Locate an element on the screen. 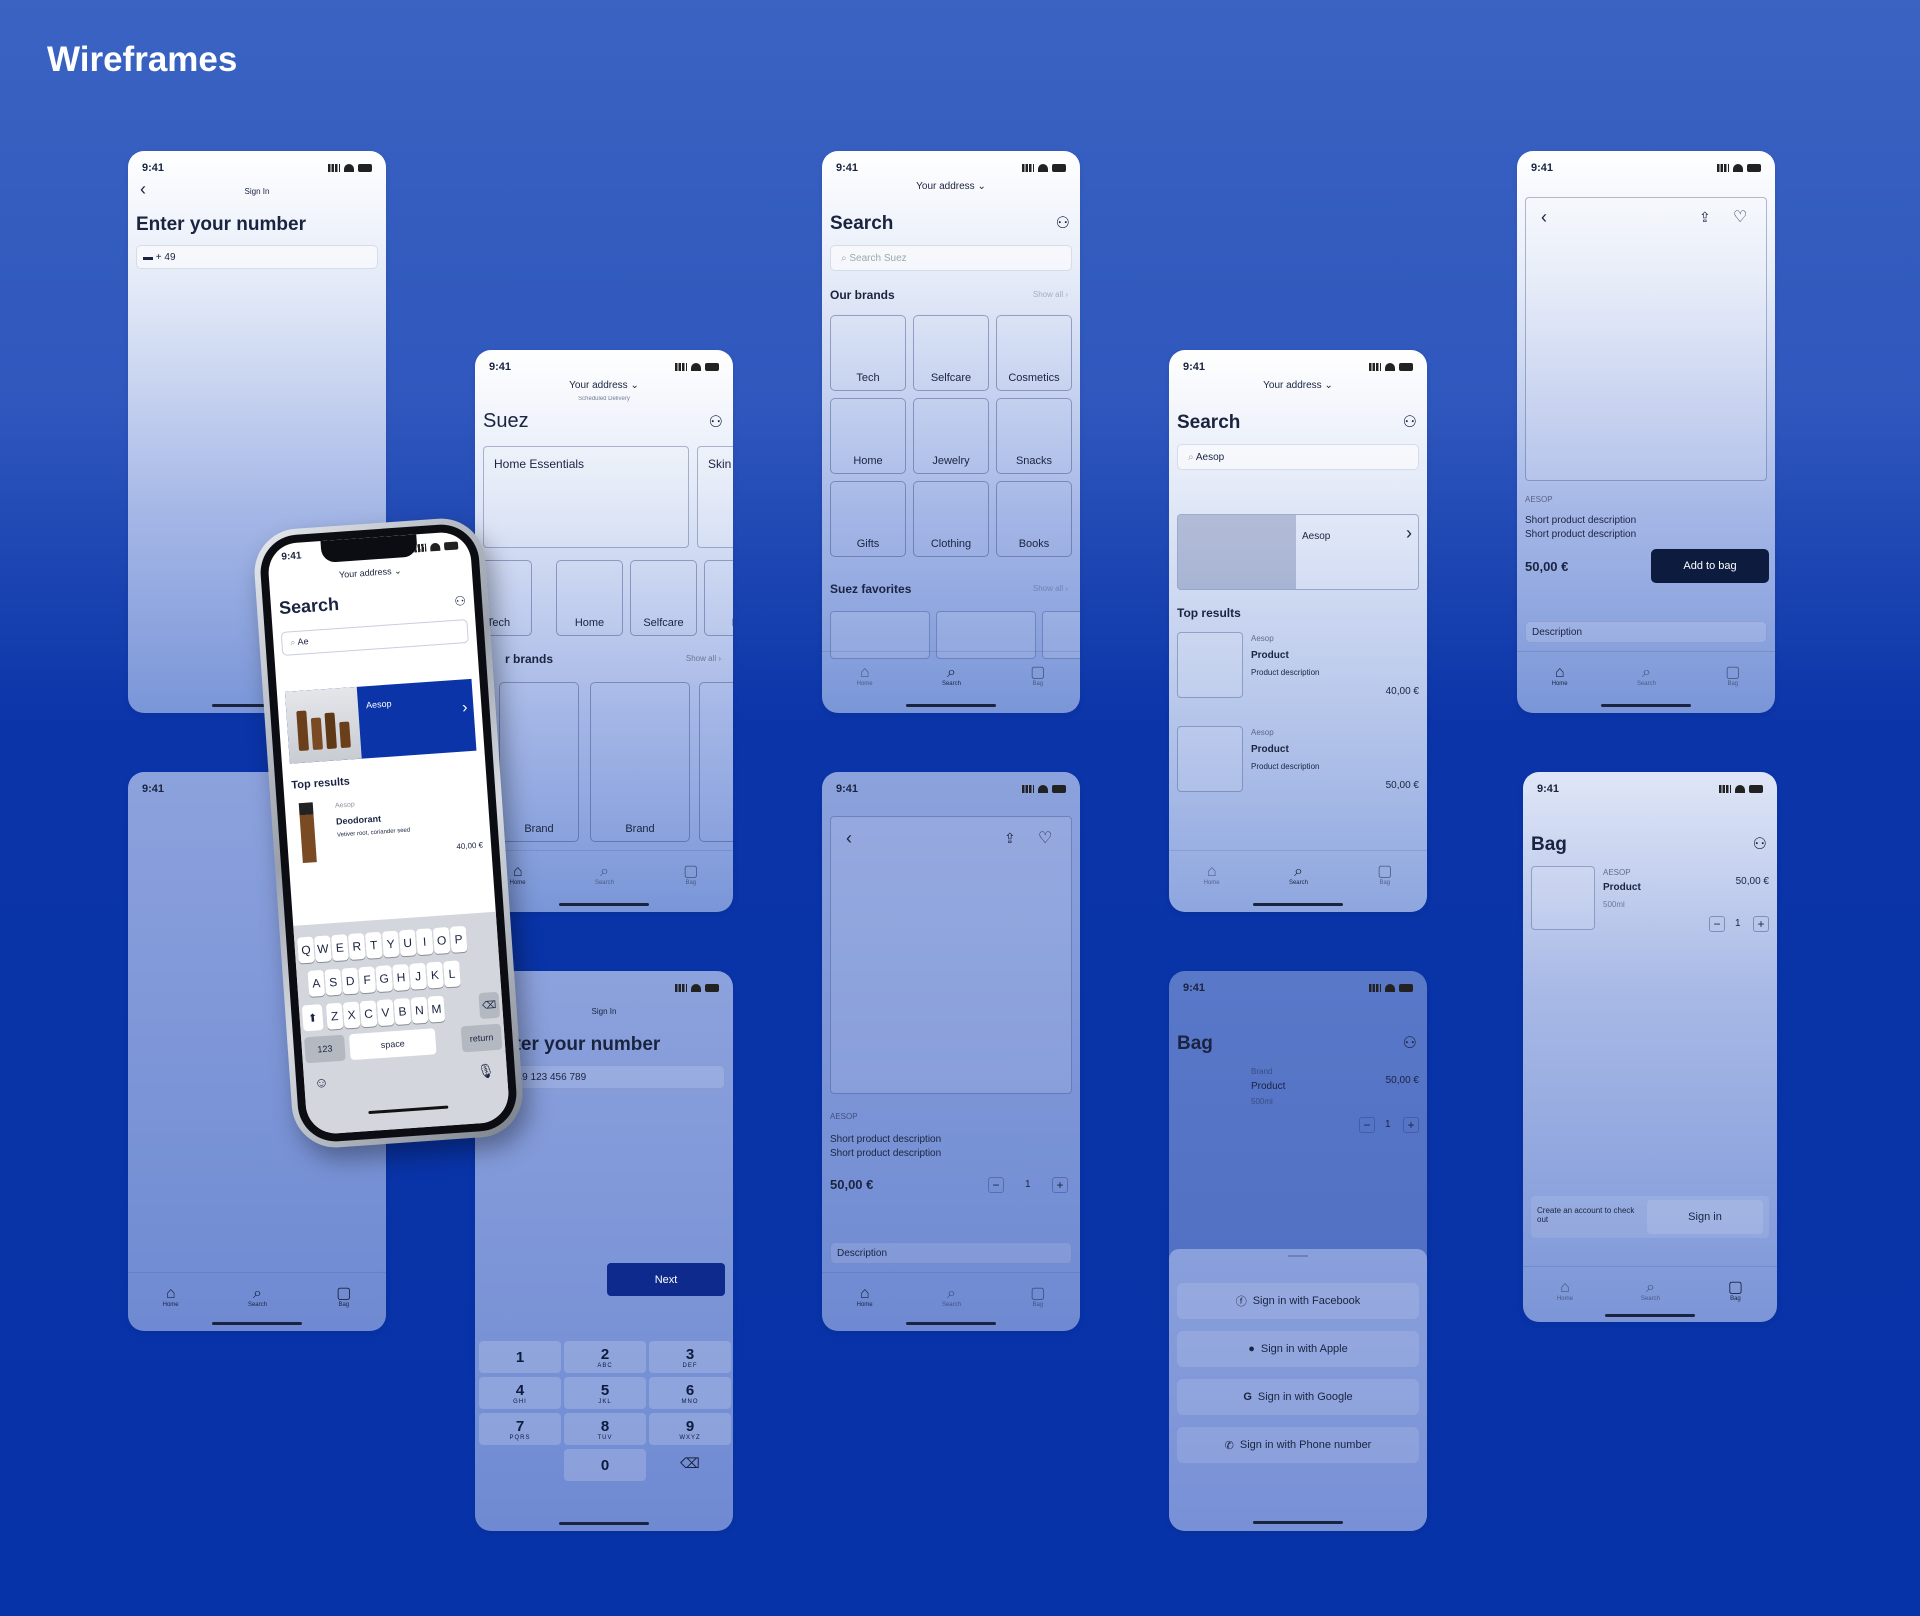  phone-input: + 49 123 456 789 is located at coordinates (613, 1077).